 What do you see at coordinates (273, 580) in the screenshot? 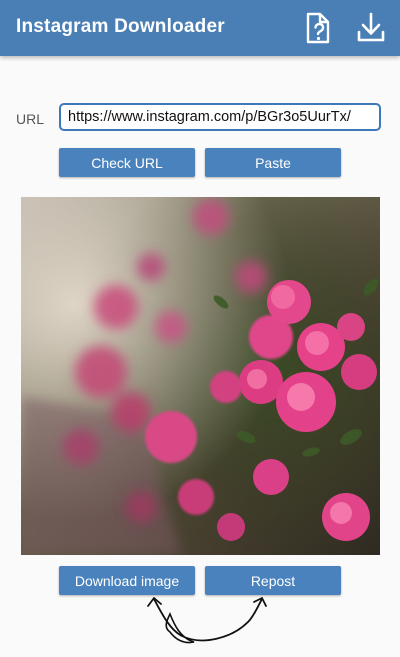
I see `repost-button: Repost` at bounding box center [273, 580].